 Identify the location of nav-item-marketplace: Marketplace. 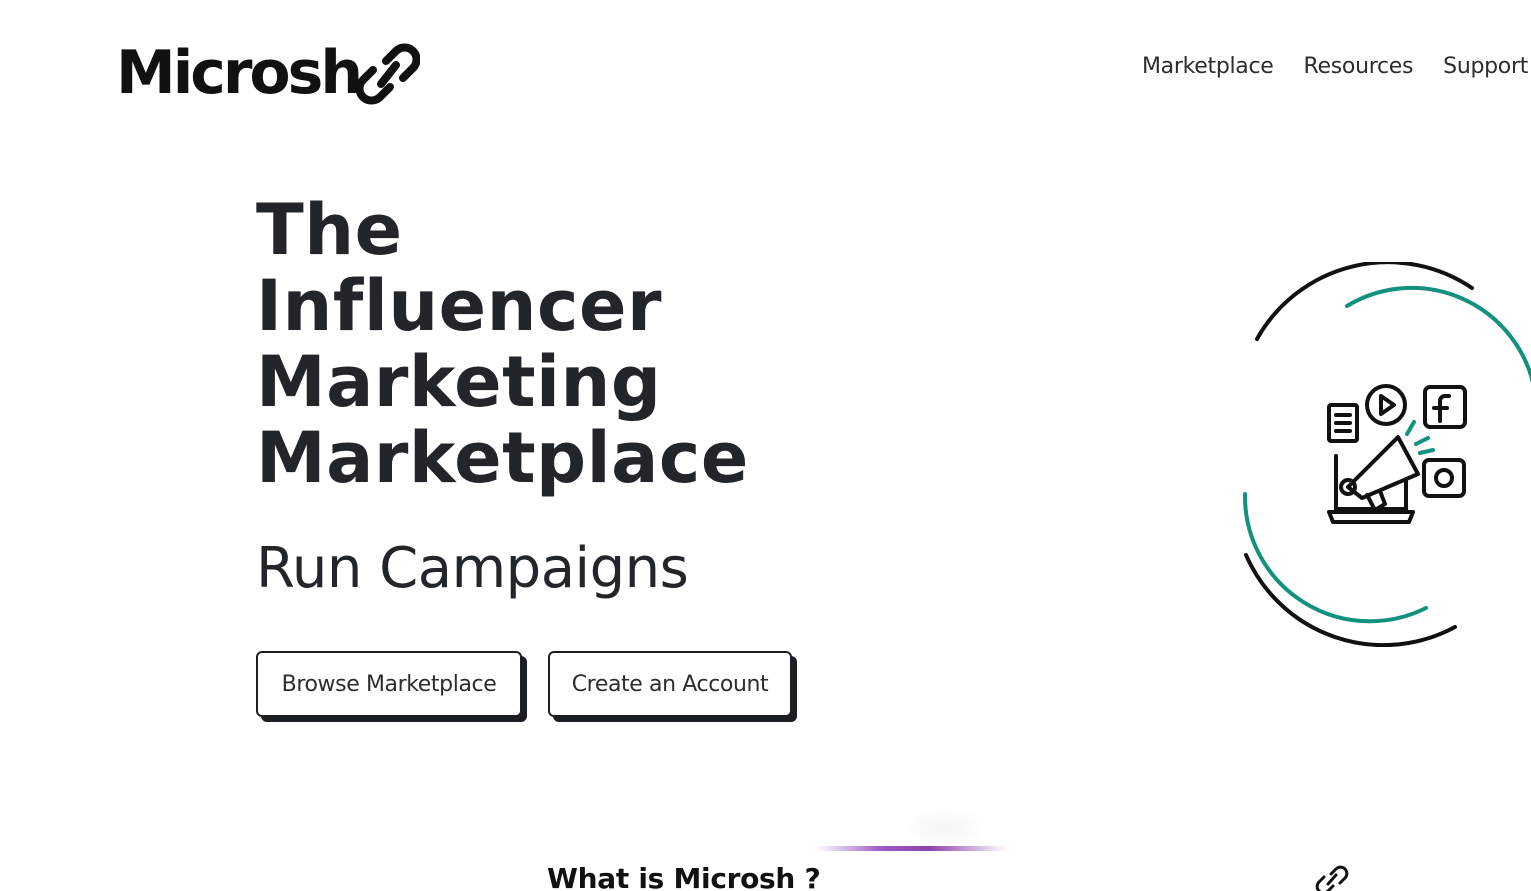
(1208, 66).